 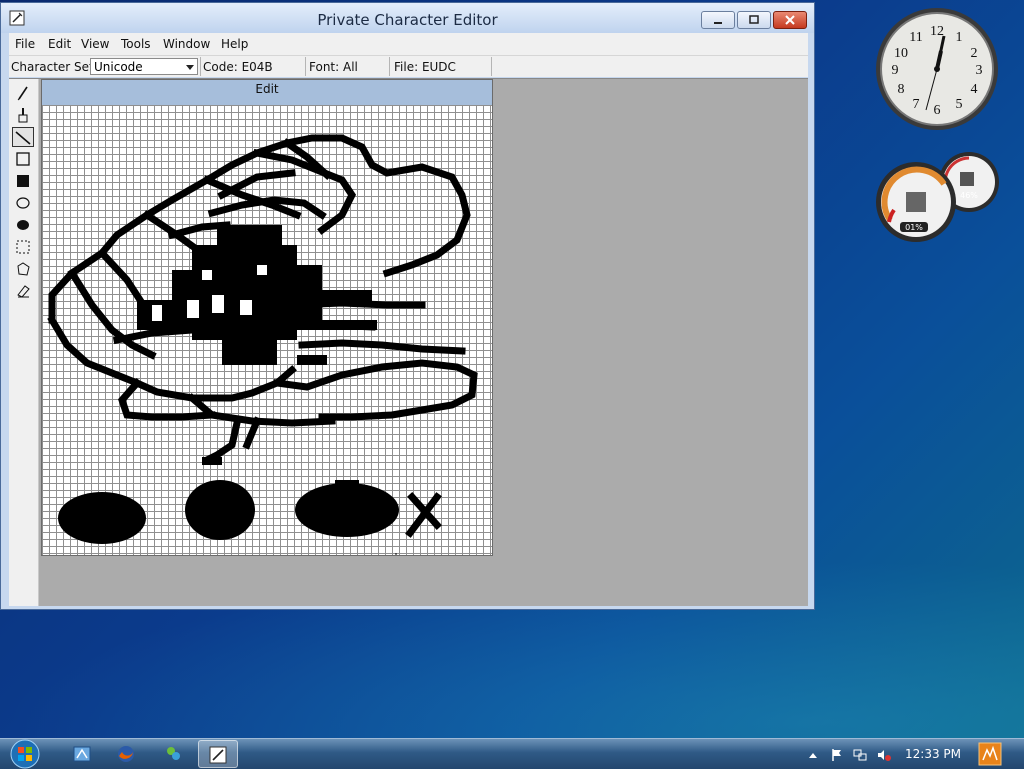 I want to click on edit-window-title: Edit, so click(x=267, y=92).